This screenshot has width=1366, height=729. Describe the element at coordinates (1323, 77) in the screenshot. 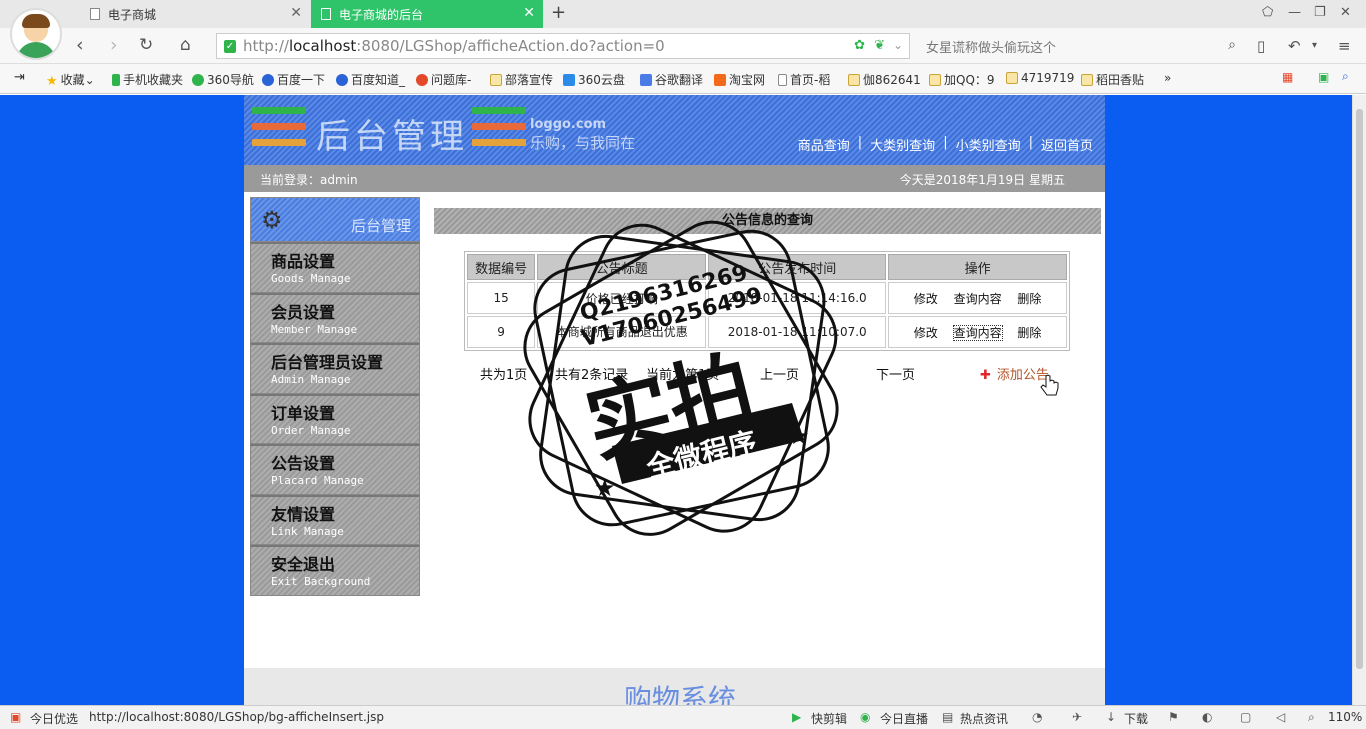

I see `reader-icon: ▣` at that location.